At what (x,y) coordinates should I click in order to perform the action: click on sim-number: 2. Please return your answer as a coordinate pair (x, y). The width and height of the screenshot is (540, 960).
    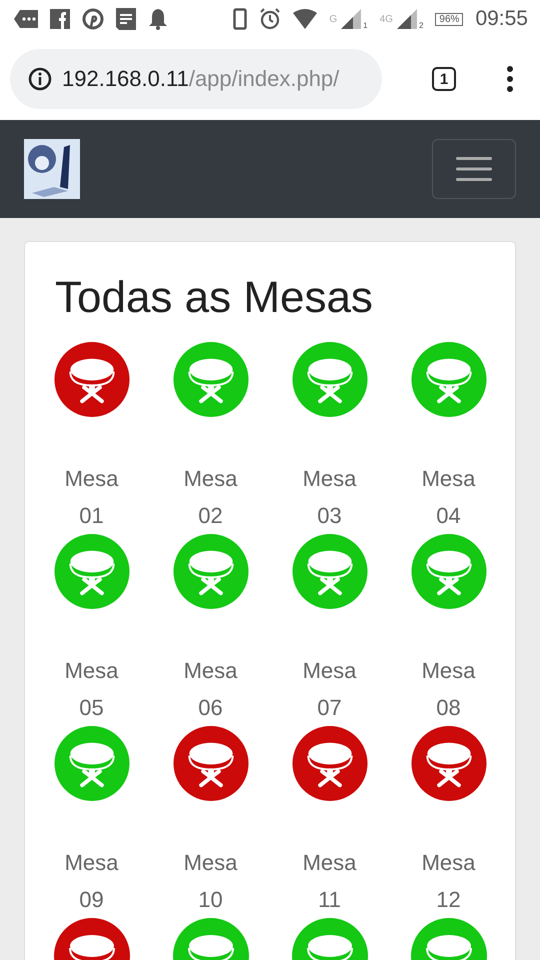
    Looking at the image, I should click on (421, 25).